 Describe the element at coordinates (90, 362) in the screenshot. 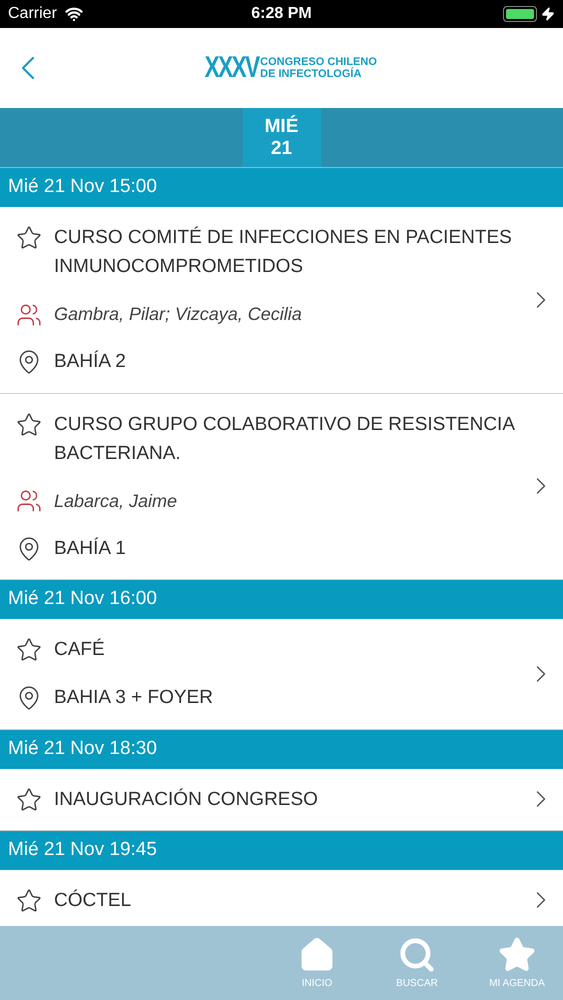

I see `event-location: BAHÍA 2` at that location.